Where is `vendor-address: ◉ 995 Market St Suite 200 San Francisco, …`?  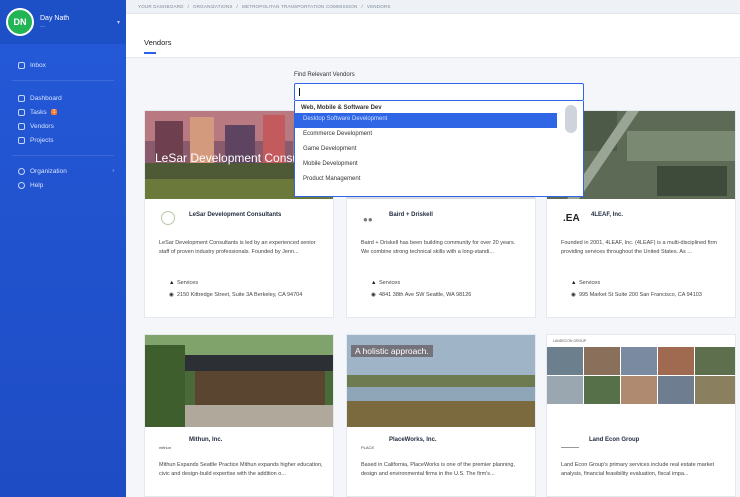
vendor-address: ◉ 995 Market St Suite 200 San Francisco, … is located at coordinates (636, 295).